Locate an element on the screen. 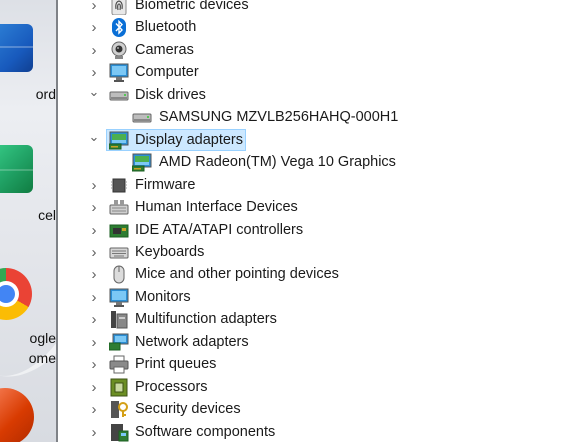  office-app-icon is located at coordinates (17, 415).